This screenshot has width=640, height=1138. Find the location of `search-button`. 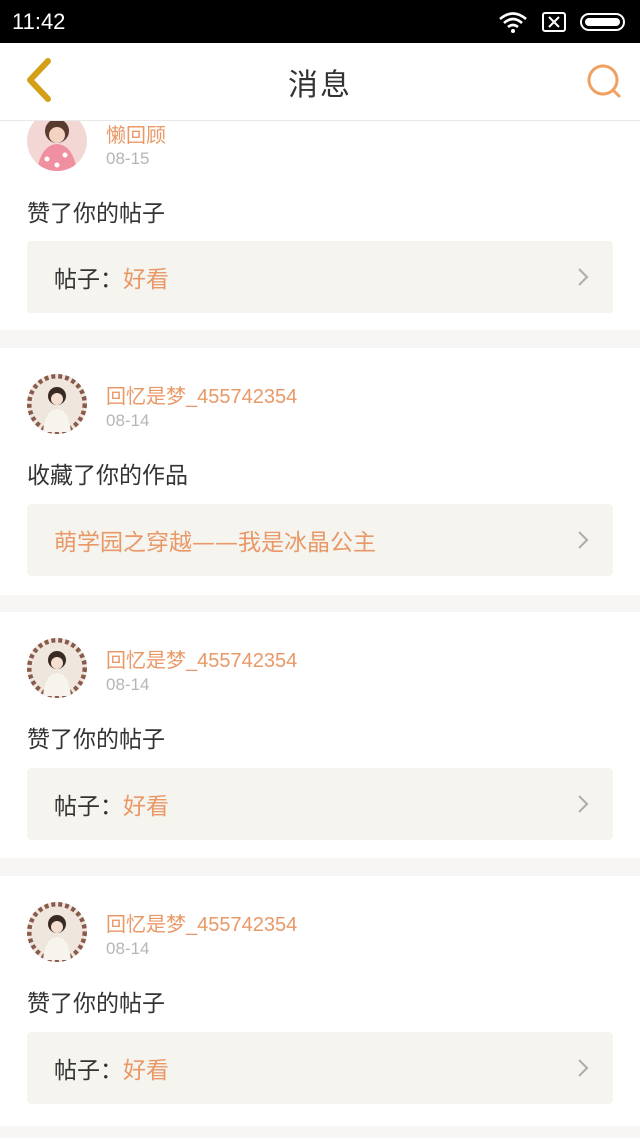

search-button is located at coordinates (604, 83).